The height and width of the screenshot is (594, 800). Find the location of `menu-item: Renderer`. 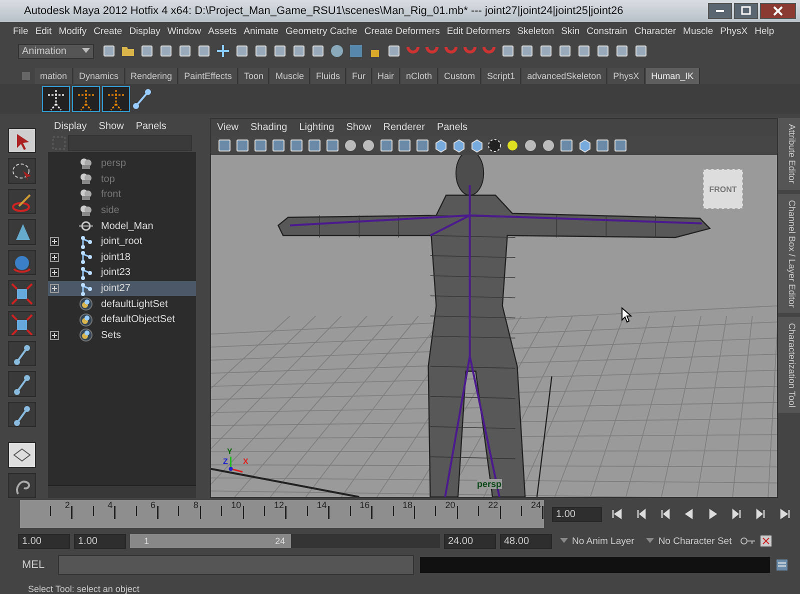

menu-item: Renderer is located at coordinates (404, 127).